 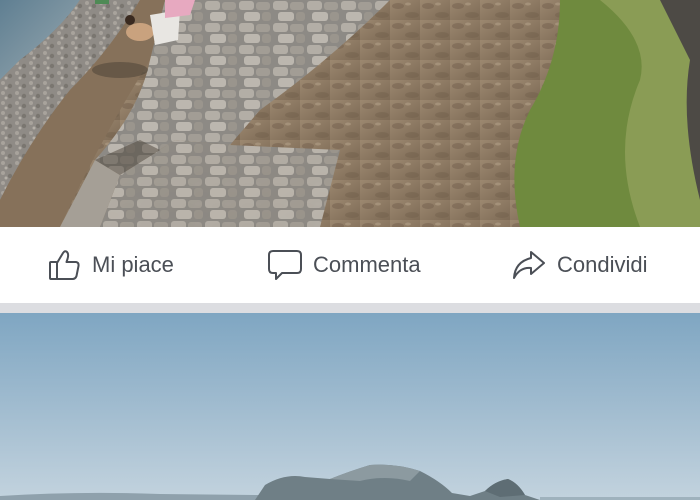 What do you see at coordinates (65, 265) in the screenshot?
I see `thumbs-up-icon` at bounding box center [65, 265].